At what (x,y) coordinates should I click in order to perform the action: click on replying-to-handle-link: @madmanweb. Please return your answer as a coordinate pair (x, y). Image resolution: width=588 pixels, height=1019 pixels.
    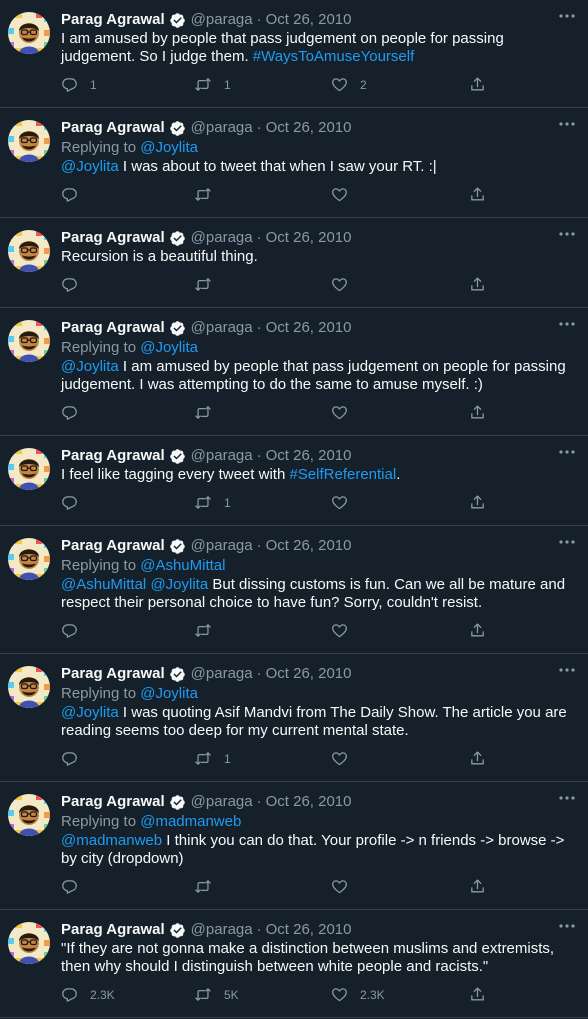
    Looking at the image, I should click on (190, 821).